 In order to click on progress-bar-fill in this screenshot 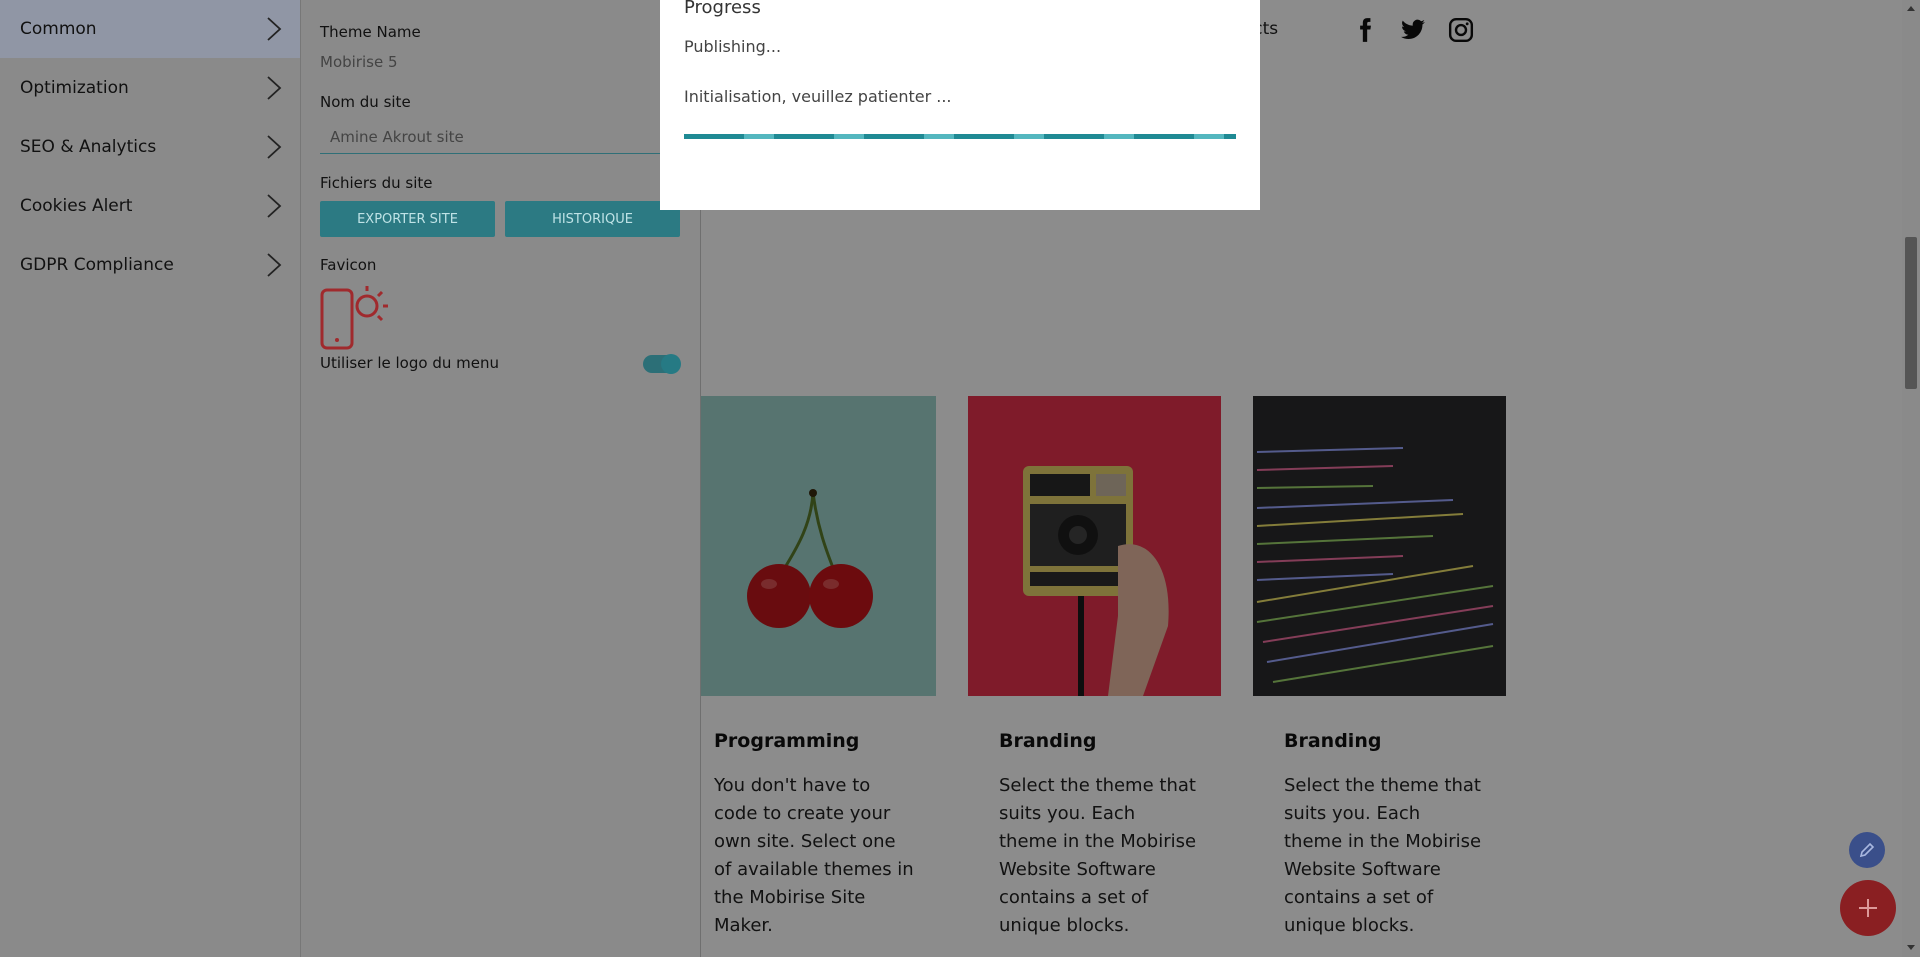, I will do `click(960, 136)`.